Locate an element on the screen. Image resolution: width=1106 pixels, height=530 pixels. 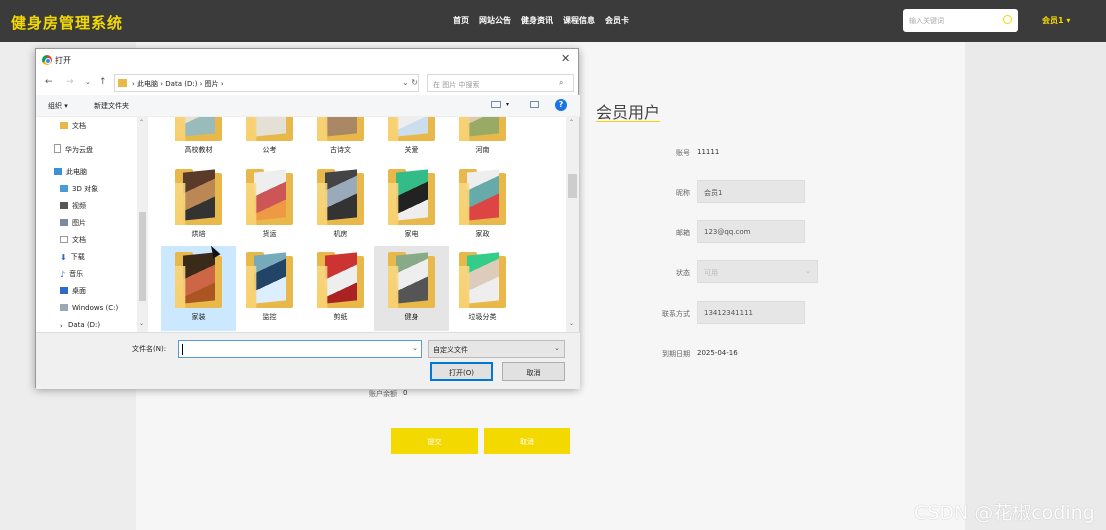
drive-icon is located at coordinates (64, 307).